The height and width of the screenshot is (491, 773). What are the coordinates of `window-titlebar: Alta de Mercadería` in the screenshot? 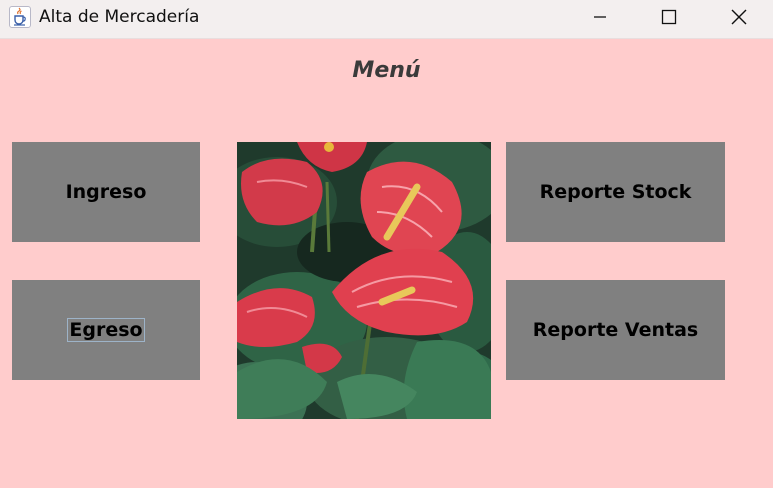 It's located at (386, 19).